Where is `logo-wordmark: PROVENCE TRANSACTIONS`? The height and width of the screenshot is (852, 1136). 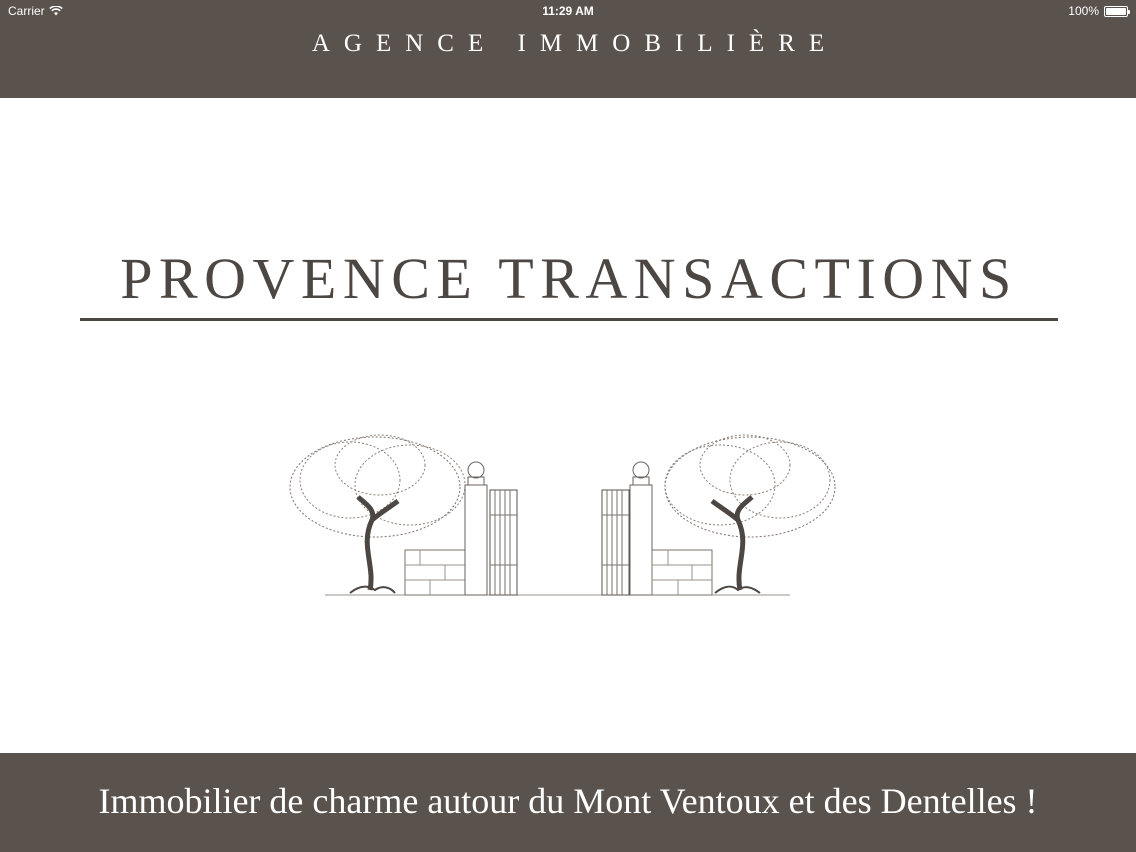 logo-wordmark: PROVENCE TRANSACTIONS is located at coordinates (569, 278).